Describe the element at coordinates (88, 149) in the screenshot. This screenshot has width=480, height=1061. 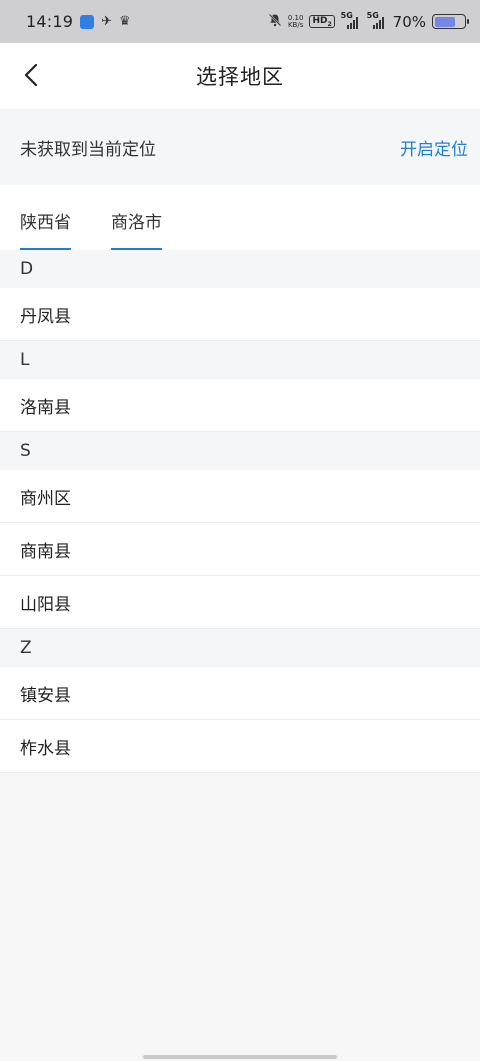
I see `location-status: 未获取到当前定位` at that location.